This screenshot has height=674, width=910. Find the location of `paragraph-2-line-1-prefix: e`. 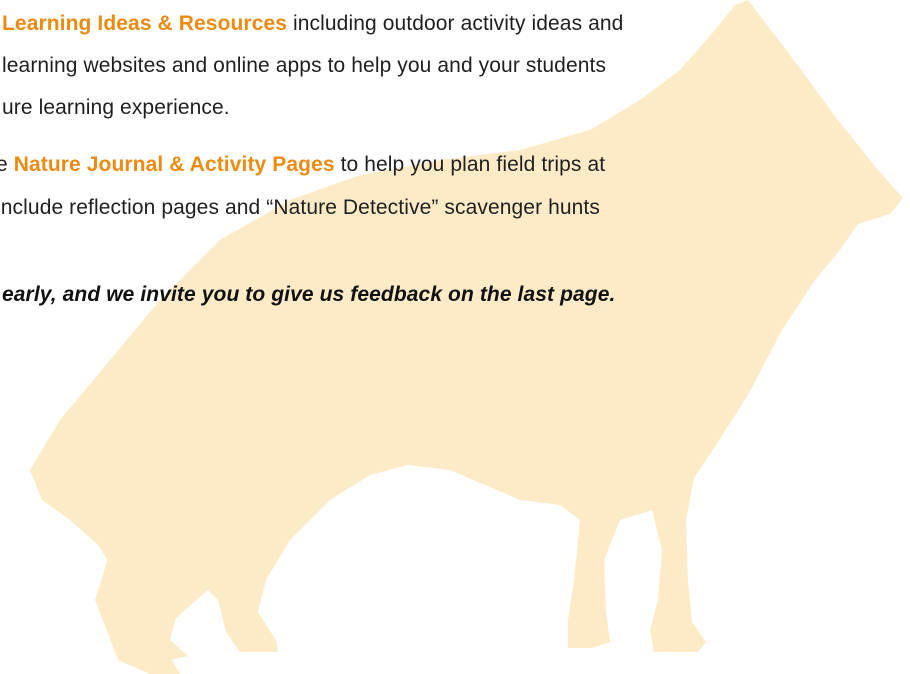

paragraph-2-line-1-prefix: e is located at coordinates (4, 164).